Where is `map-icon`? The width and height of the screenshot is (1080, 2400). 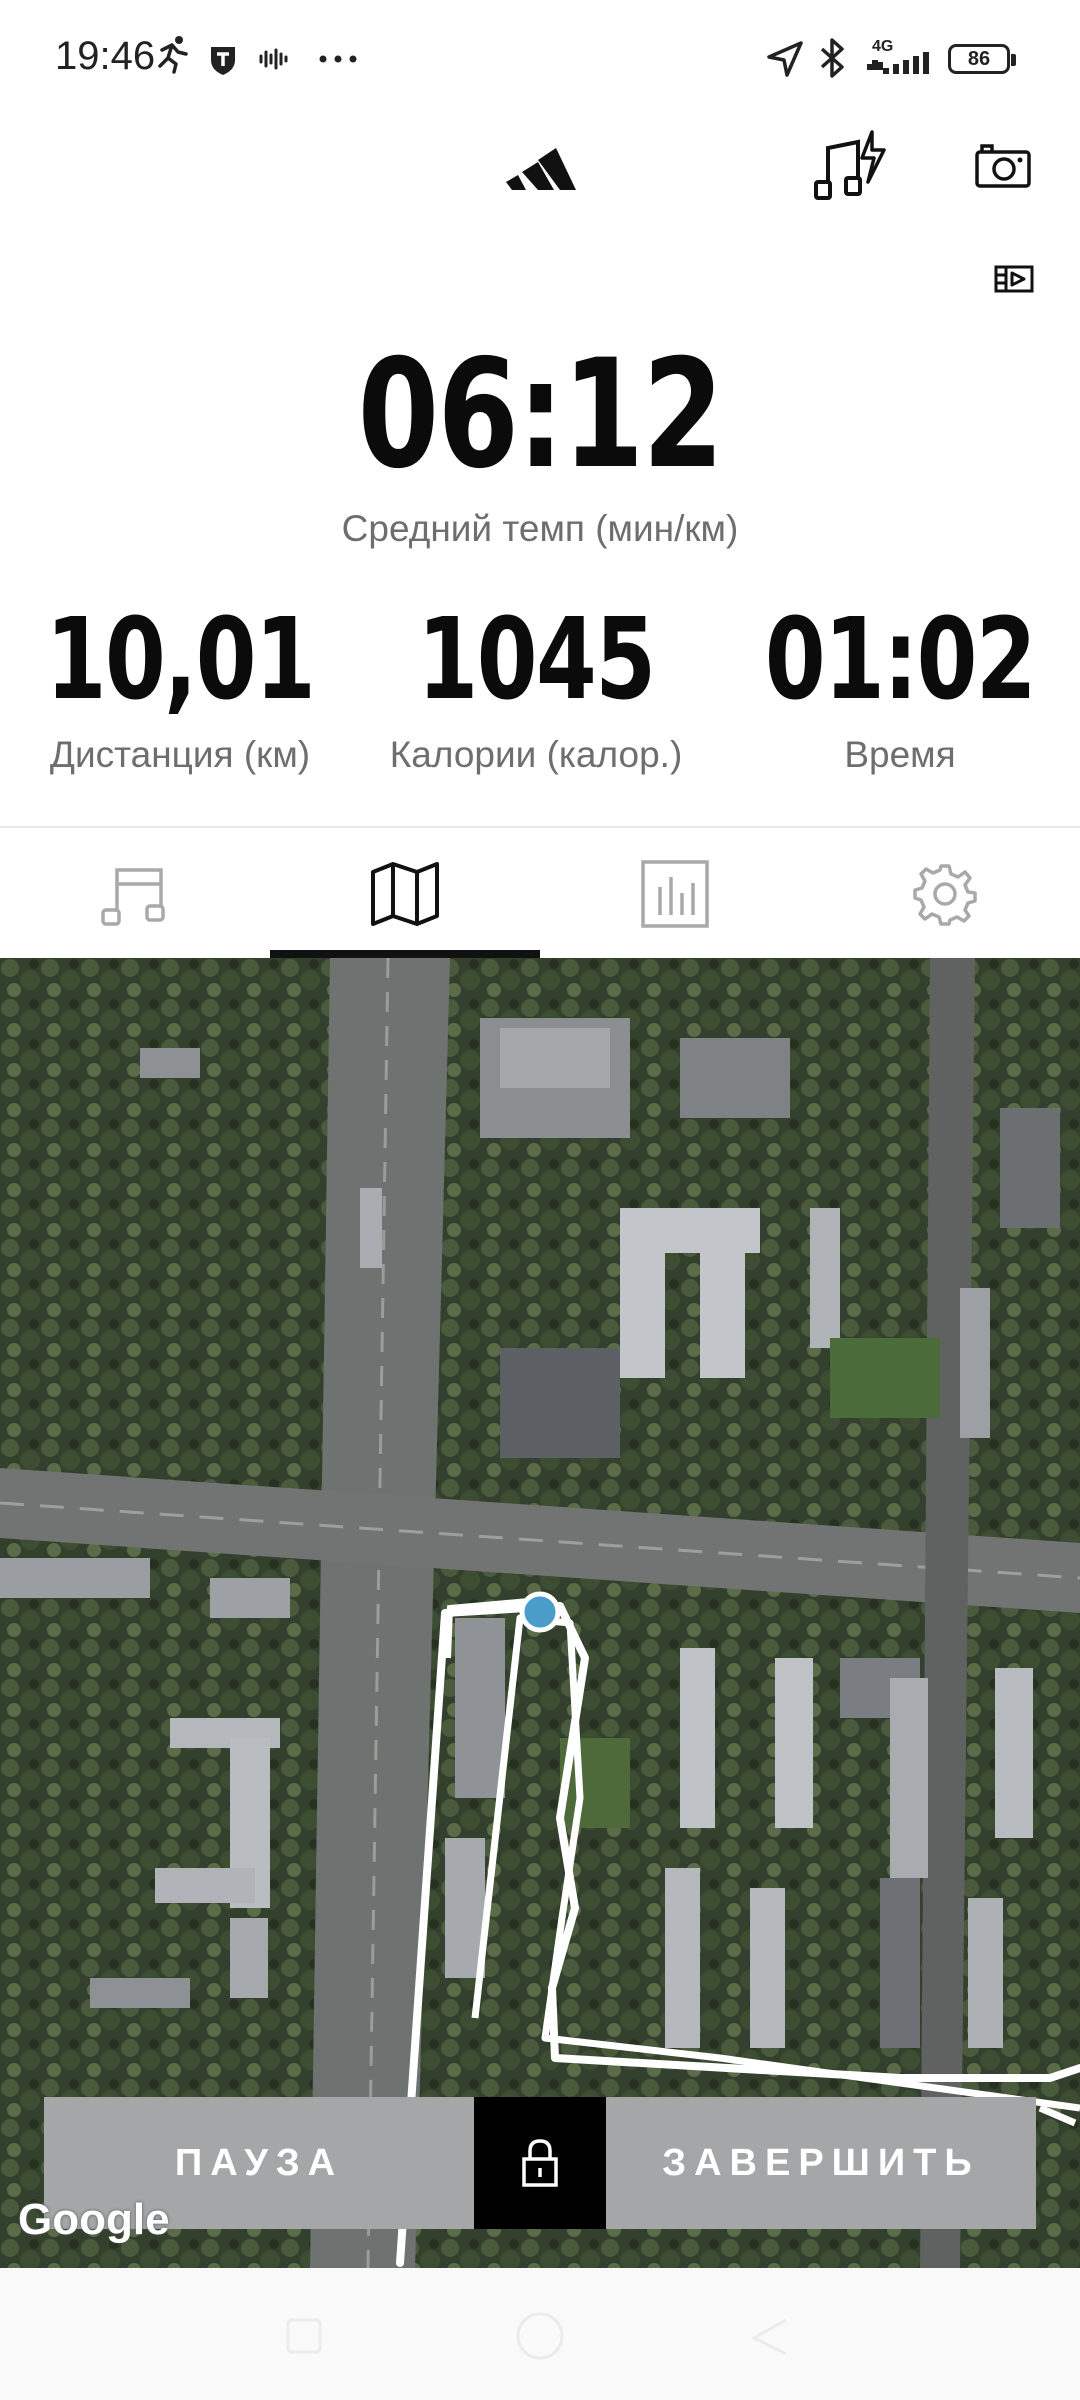
map-icon is located at coordinates (405, 894).